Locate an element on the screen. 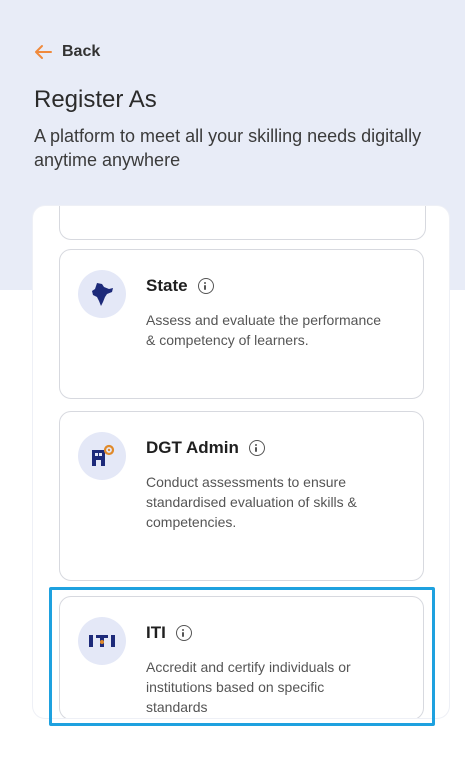 This screenshot has width=465, height=778. back-button: Back is located at coordinates (239, 52).